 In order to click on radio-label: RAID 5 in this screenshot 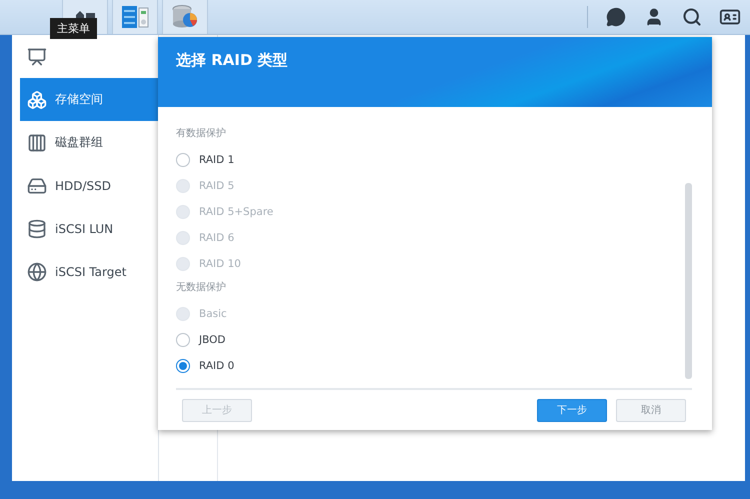, I will do `click(216, 186)`.